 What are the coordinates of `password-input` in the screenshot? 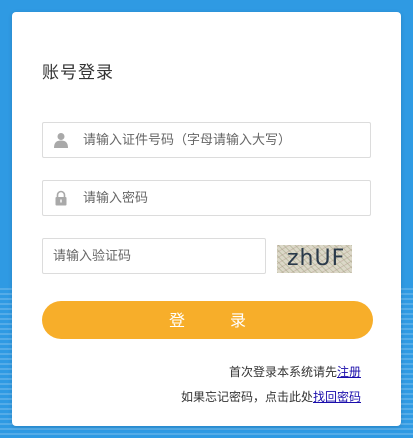 It's located at (223, 198).